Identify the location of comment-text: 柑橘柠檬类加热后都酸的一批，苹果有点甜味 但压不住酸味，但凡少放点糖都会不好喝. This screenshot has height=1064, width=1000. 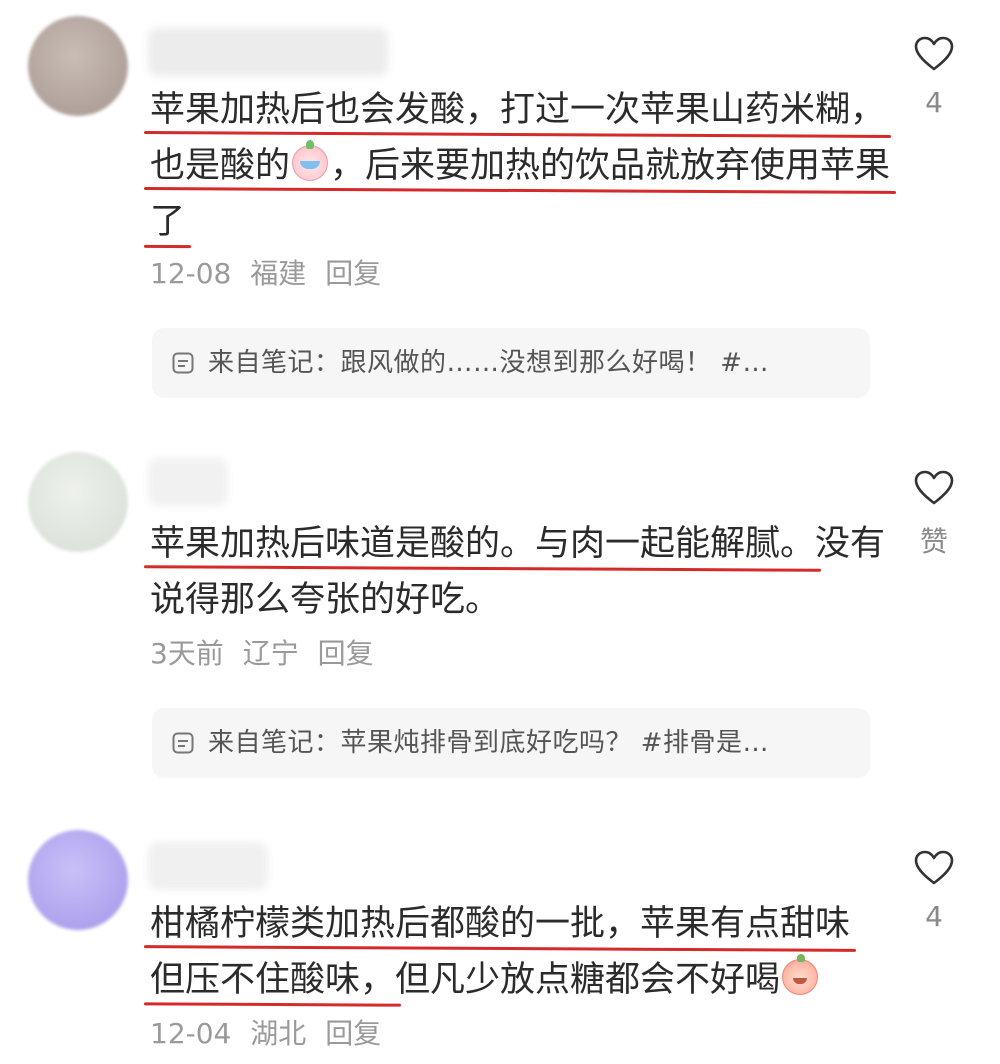
(515, 952).